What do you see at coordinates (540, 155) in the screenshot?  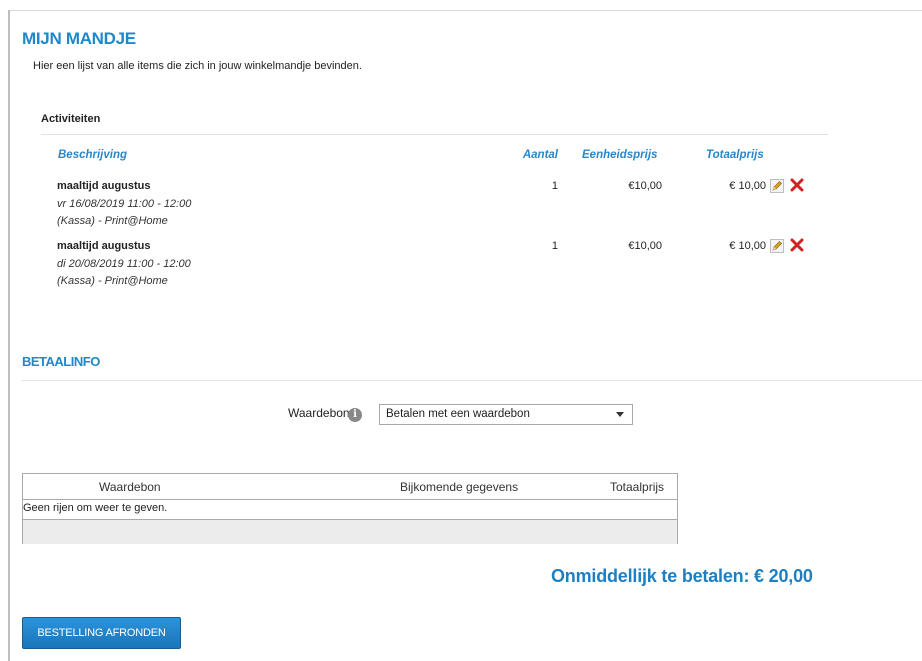 I see `column-header-quantity: Aantal` at bounding box center [540, 155].